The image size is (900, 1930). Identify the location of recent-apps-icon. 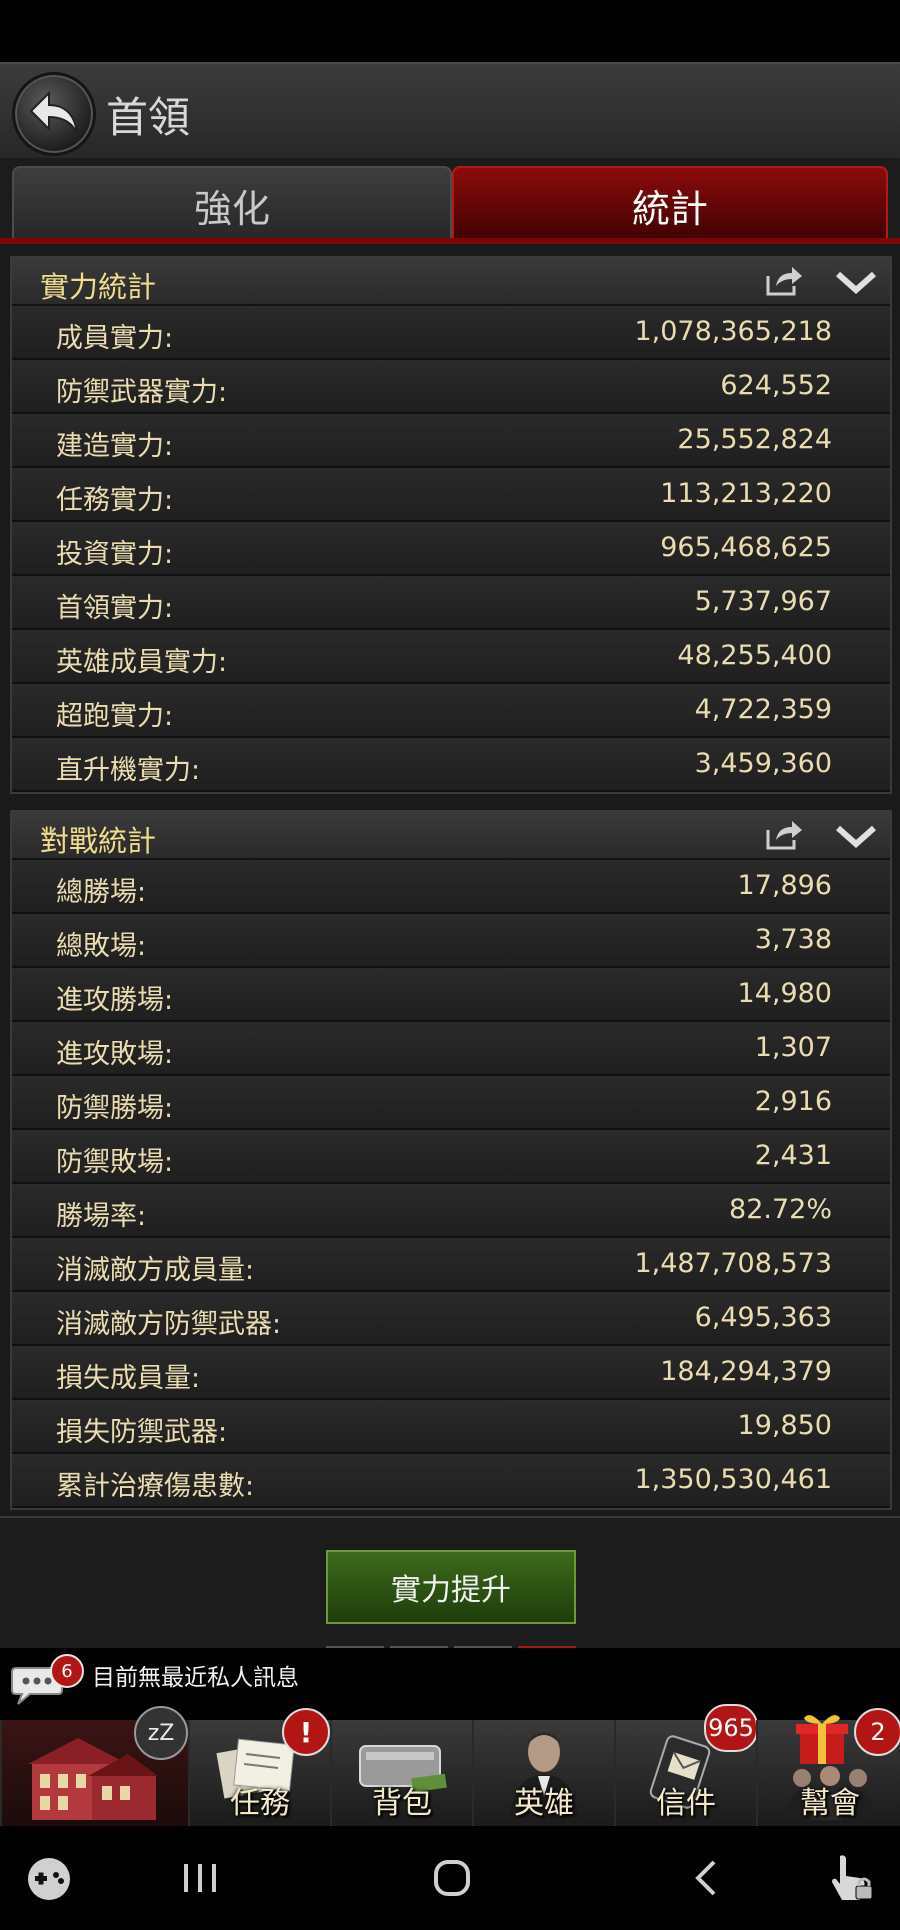
(200, 1878).